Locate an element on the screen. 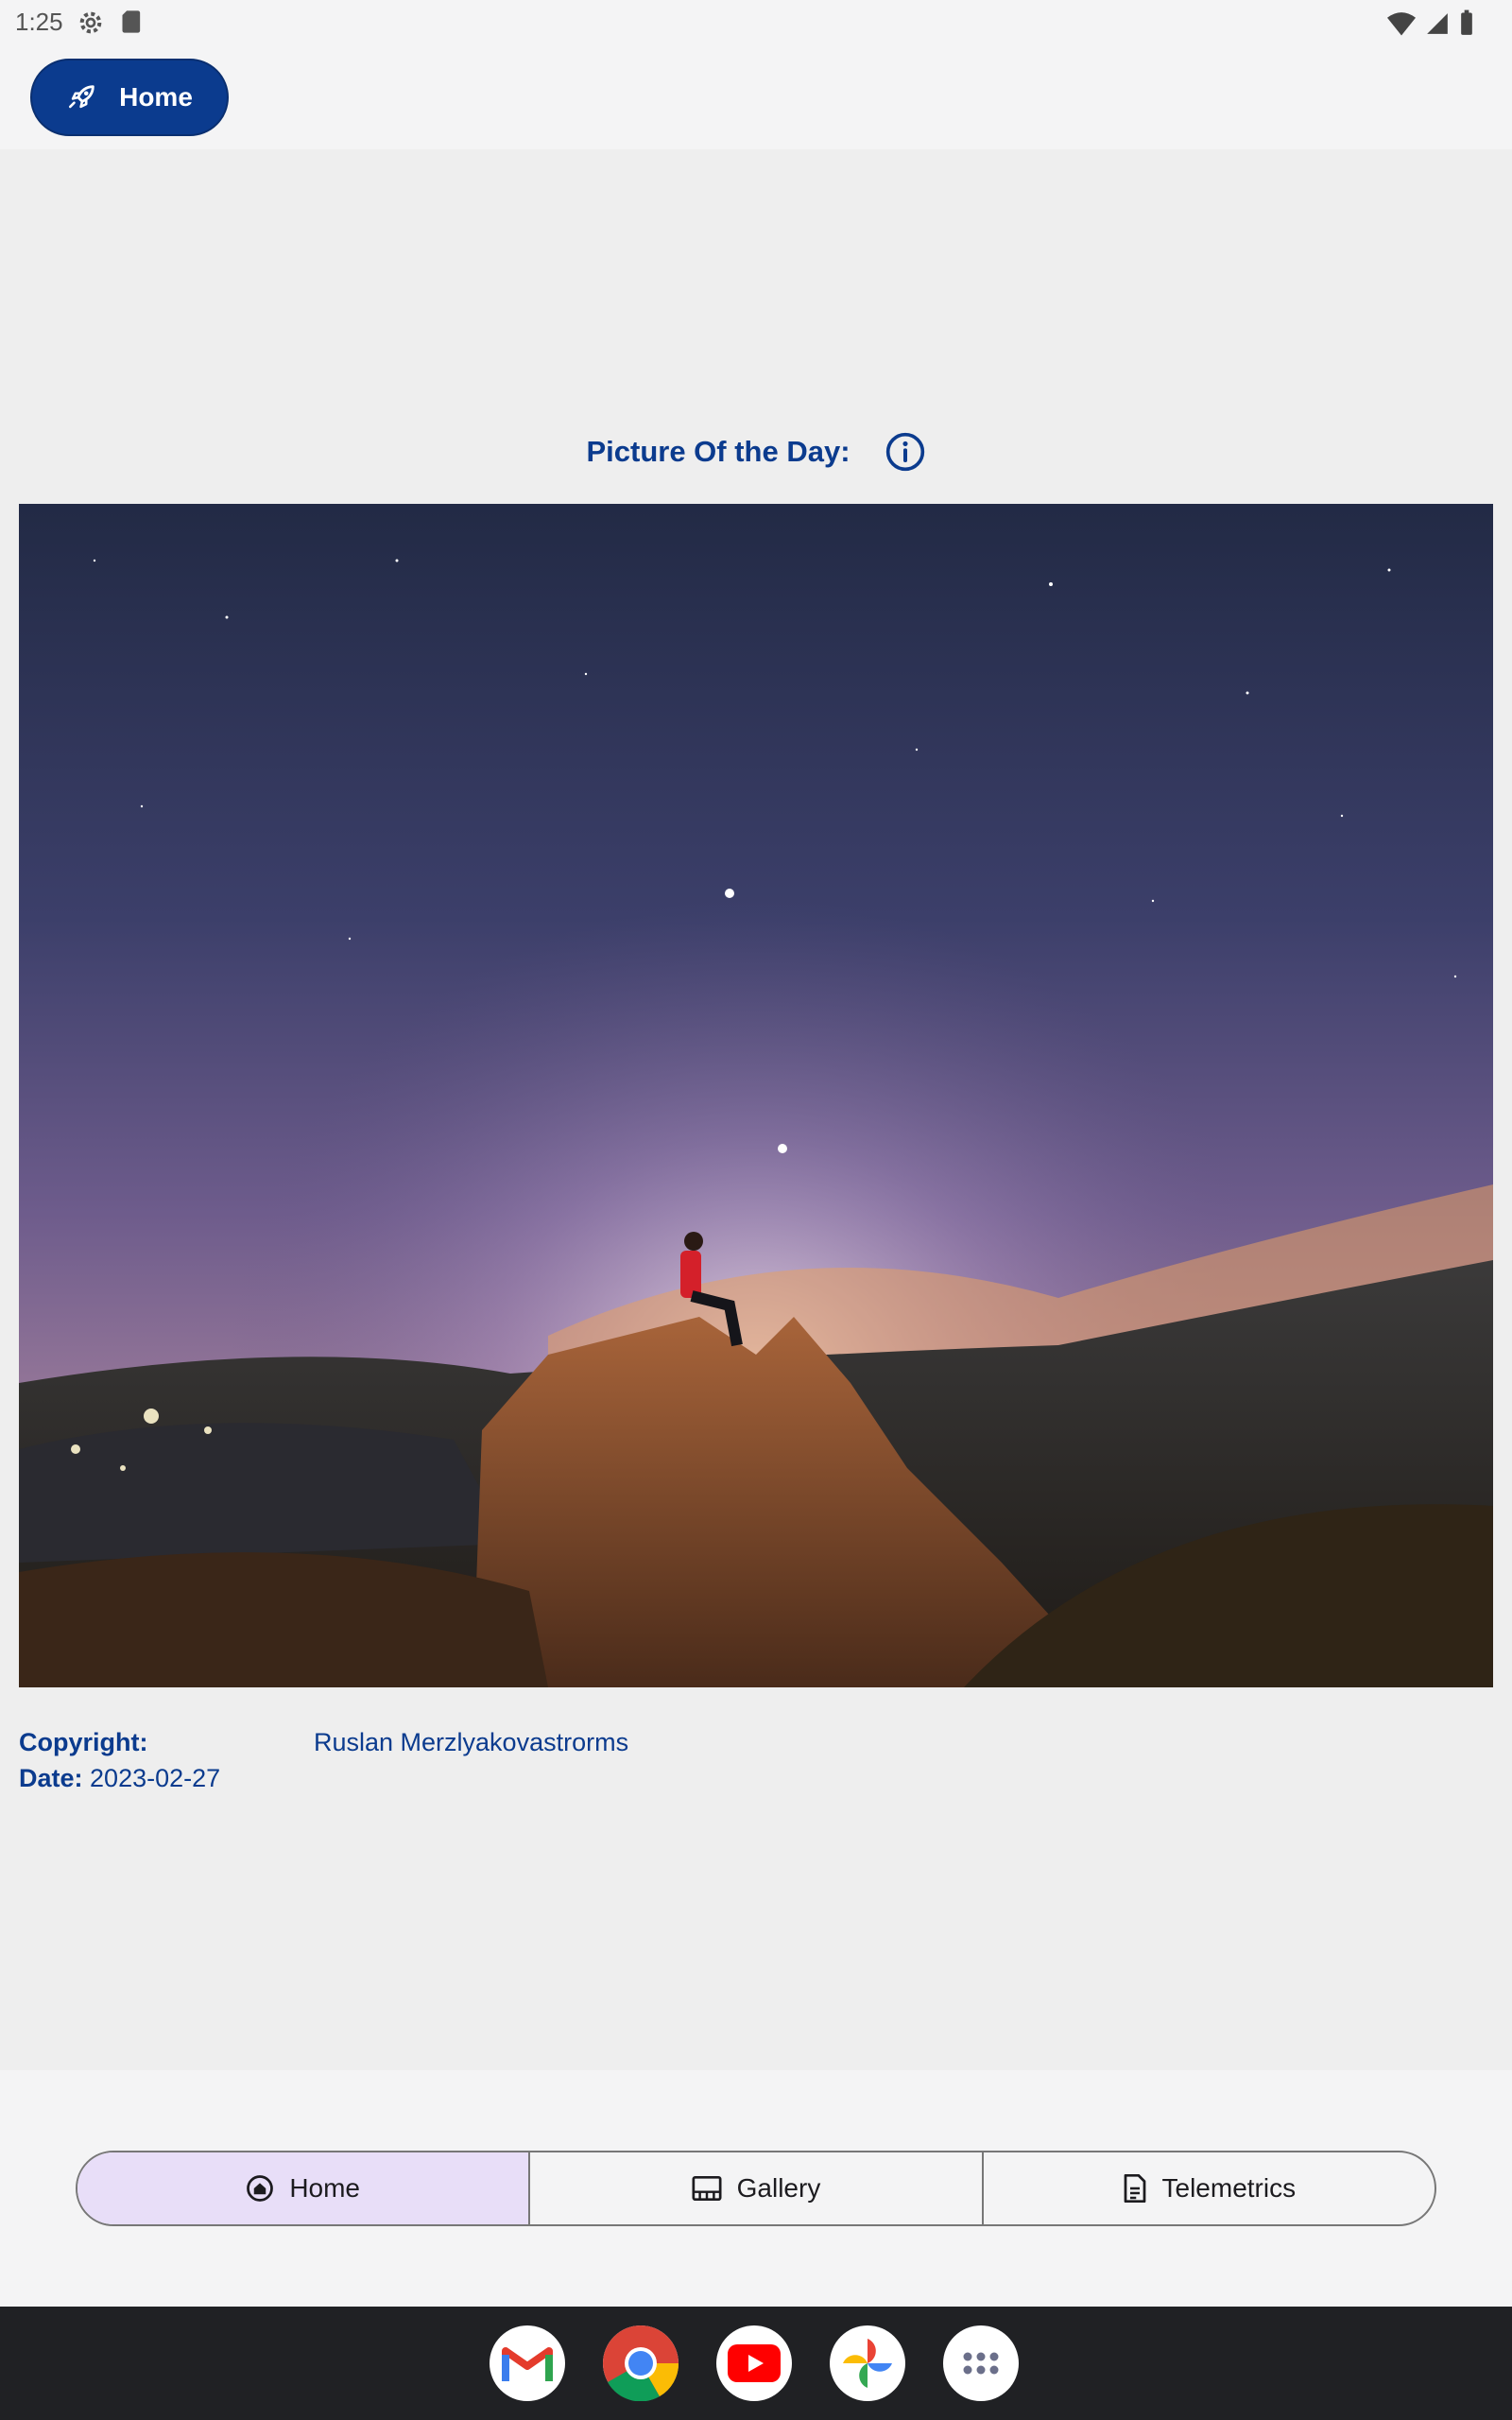 The width and height of the screenshot is (1512, 2420). document-icon is located at coordinates (1134, 2188).